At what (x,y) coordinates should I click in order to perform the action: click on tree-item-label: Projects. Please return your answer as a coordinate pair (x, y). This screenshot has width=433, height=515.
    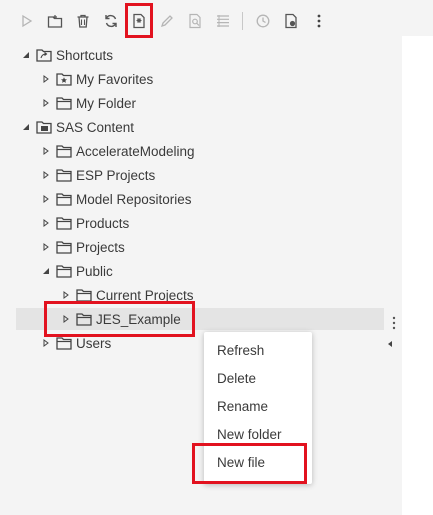
    Looking at the image, I should click on (100, 247).